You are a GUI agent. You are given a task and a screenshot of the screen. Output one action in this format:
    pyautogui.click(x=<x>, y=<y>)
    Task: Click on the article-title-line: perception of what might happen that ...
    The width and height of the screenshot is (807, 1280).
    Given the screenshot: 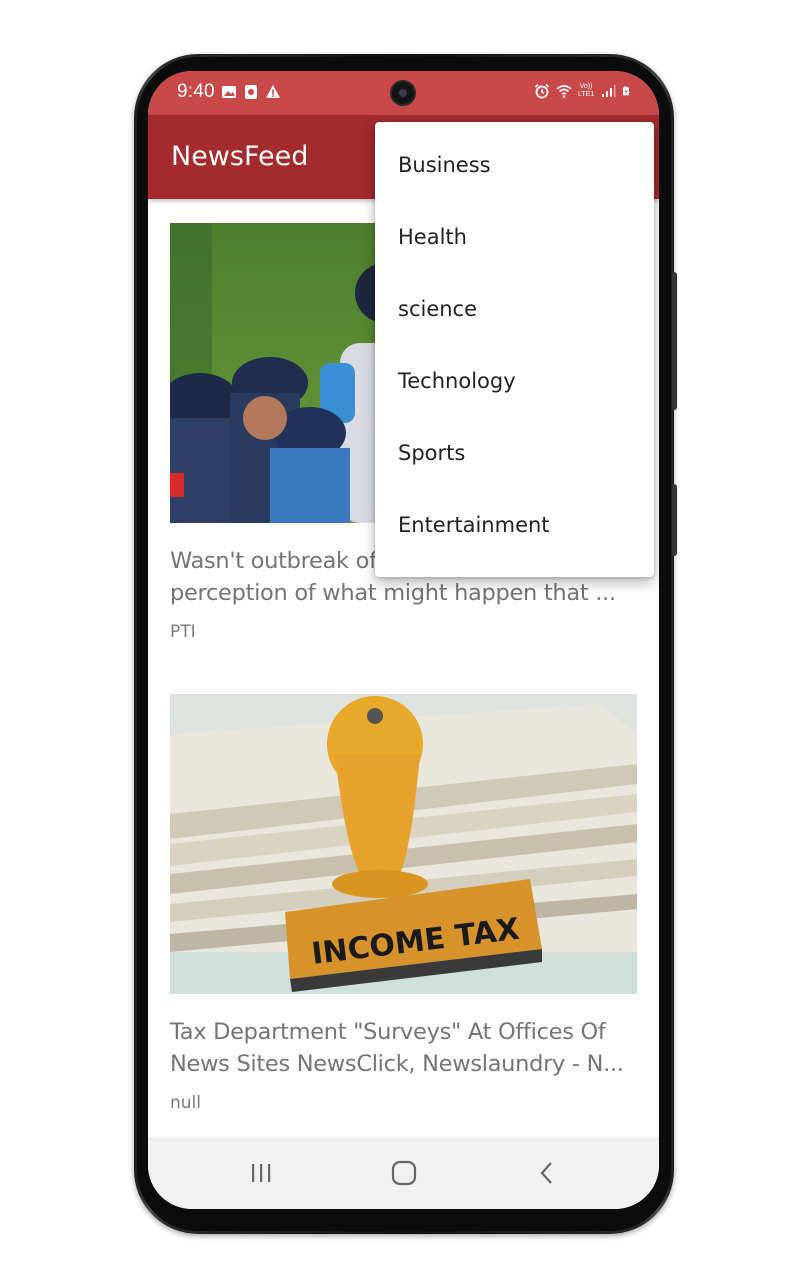 What is the action you would take?
    pyautogui.click(x=393, y=593)
    